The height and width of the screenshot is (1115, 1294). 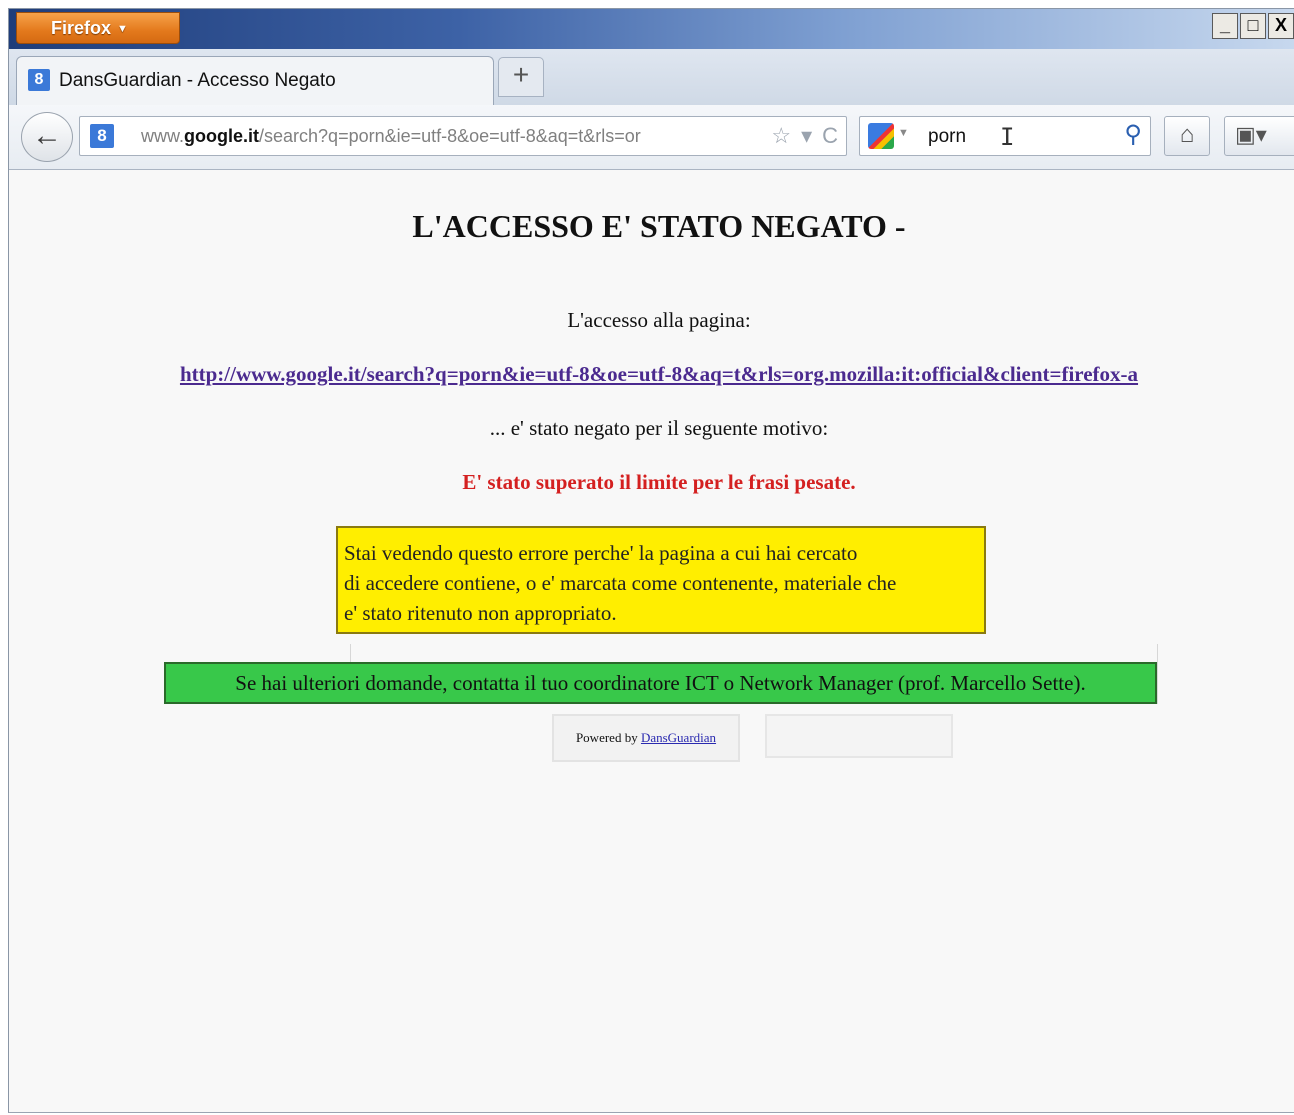 I want to click on search-bar: ▼ porn I ⚲, so click(x=1005, y=136).